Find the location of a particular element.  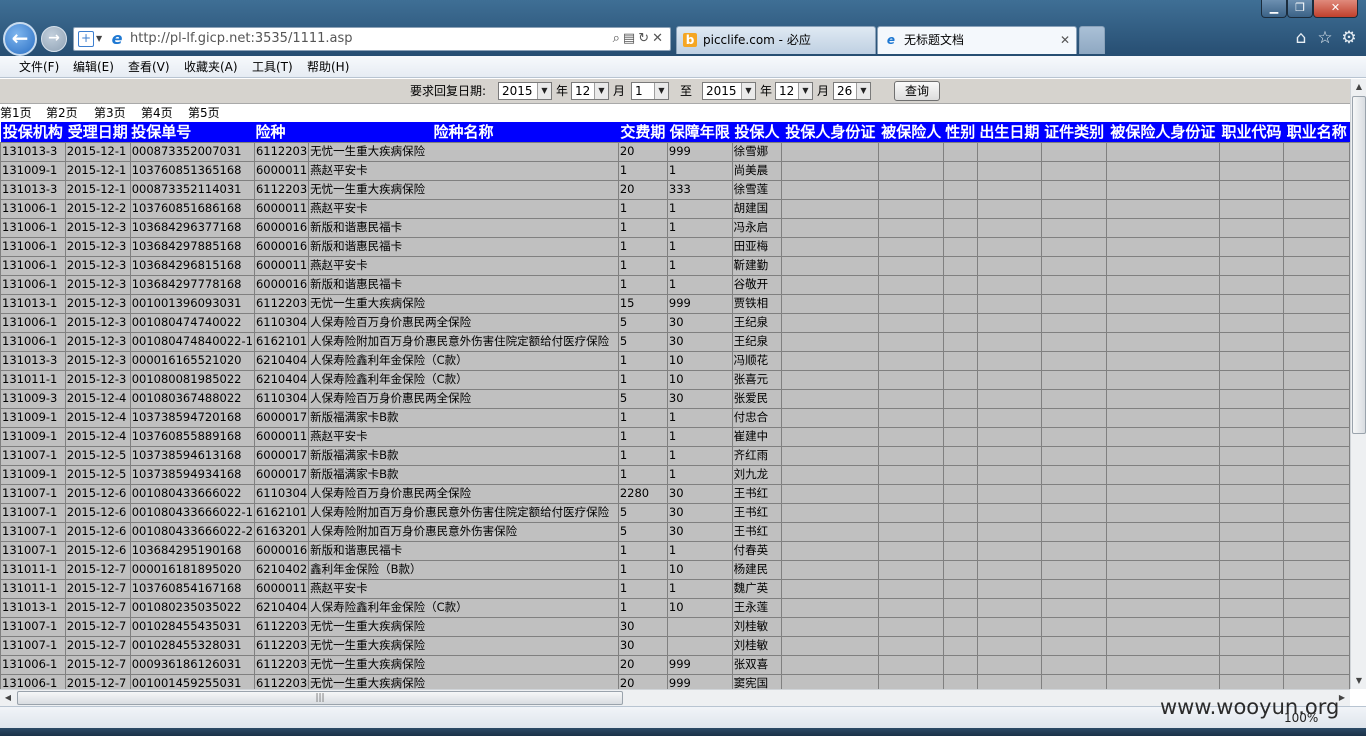

from-month-select: 12 ▼ is located at coordinates (590, 91).